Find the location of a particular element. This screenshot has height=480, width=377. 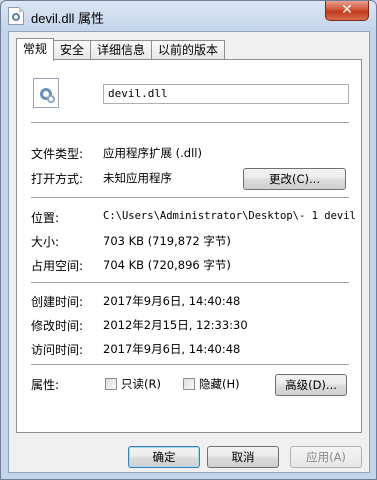

title-bar: devil.dll 属性 ✕ is located at coordinates (188, 16).